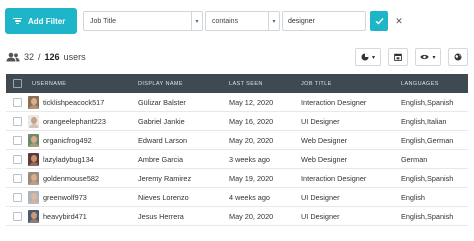  I want to click on column-header-username: USERNAME, so click(83, 84).